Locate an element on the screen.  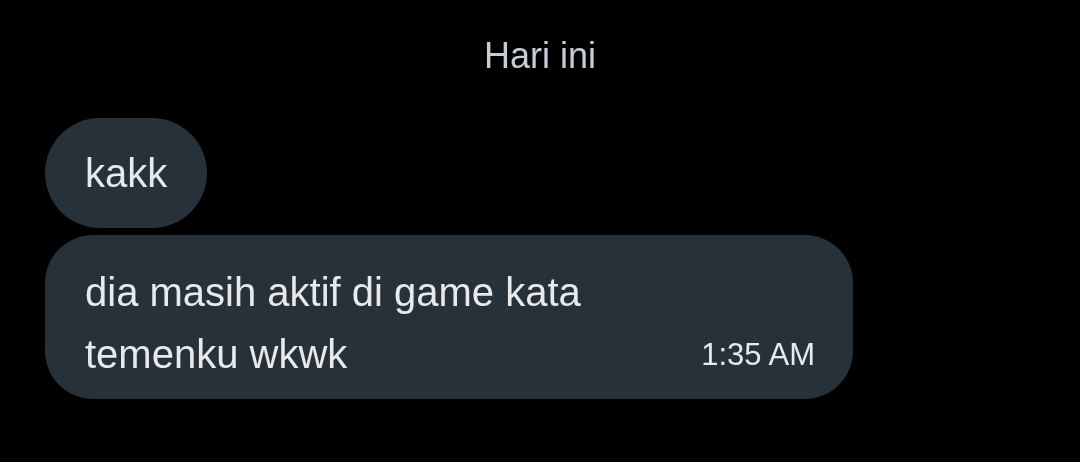
message-time: 1:35 AM is located at coordinates (758, 355).